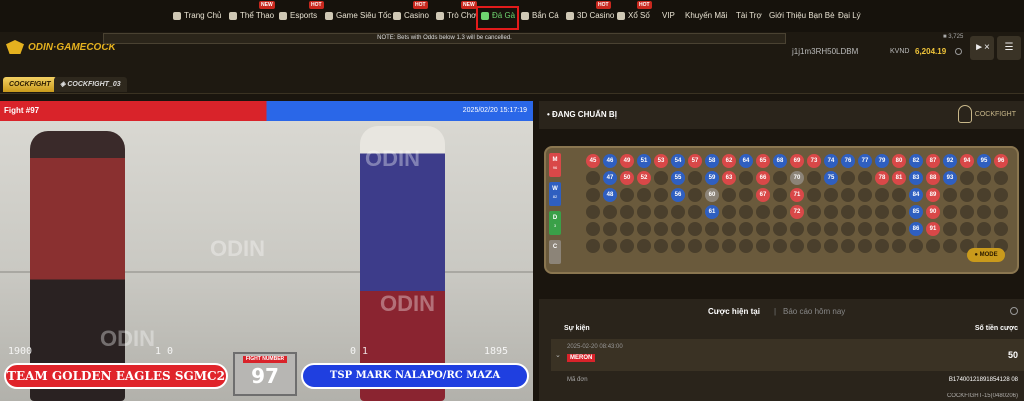 The image size is (1024, 401). Describe the element at coordinates (358, 15) in the screenshot. I see `nav-item-quick-games: Game Siêu Tốc` at that location.